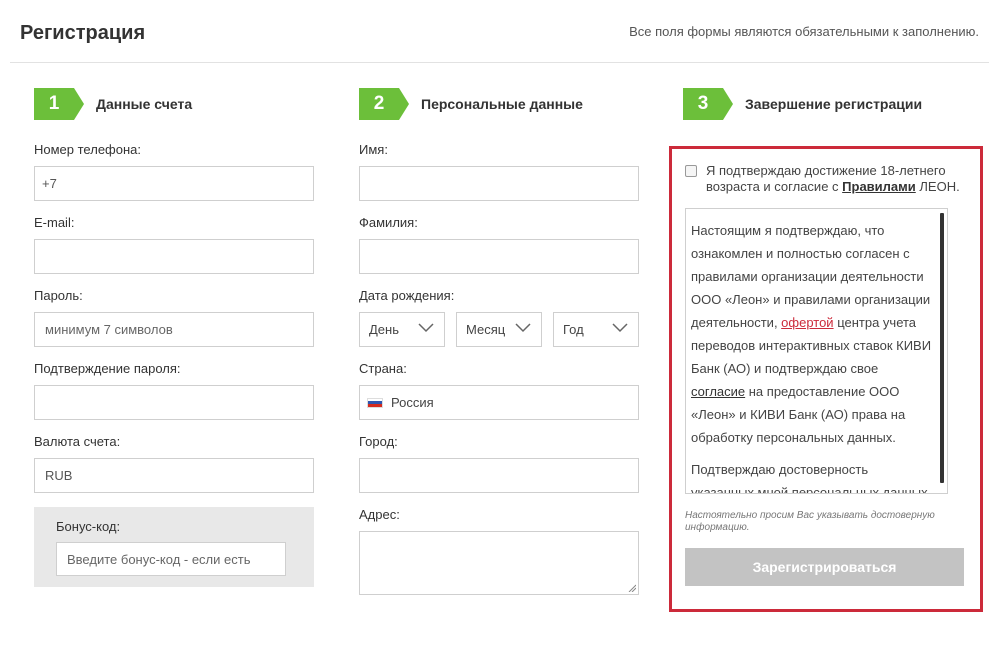 The width and height of the screenshot is (999, 646). Describe the element at coordinates (174, 475) in the screenshot. I see `currency-input` at that location.